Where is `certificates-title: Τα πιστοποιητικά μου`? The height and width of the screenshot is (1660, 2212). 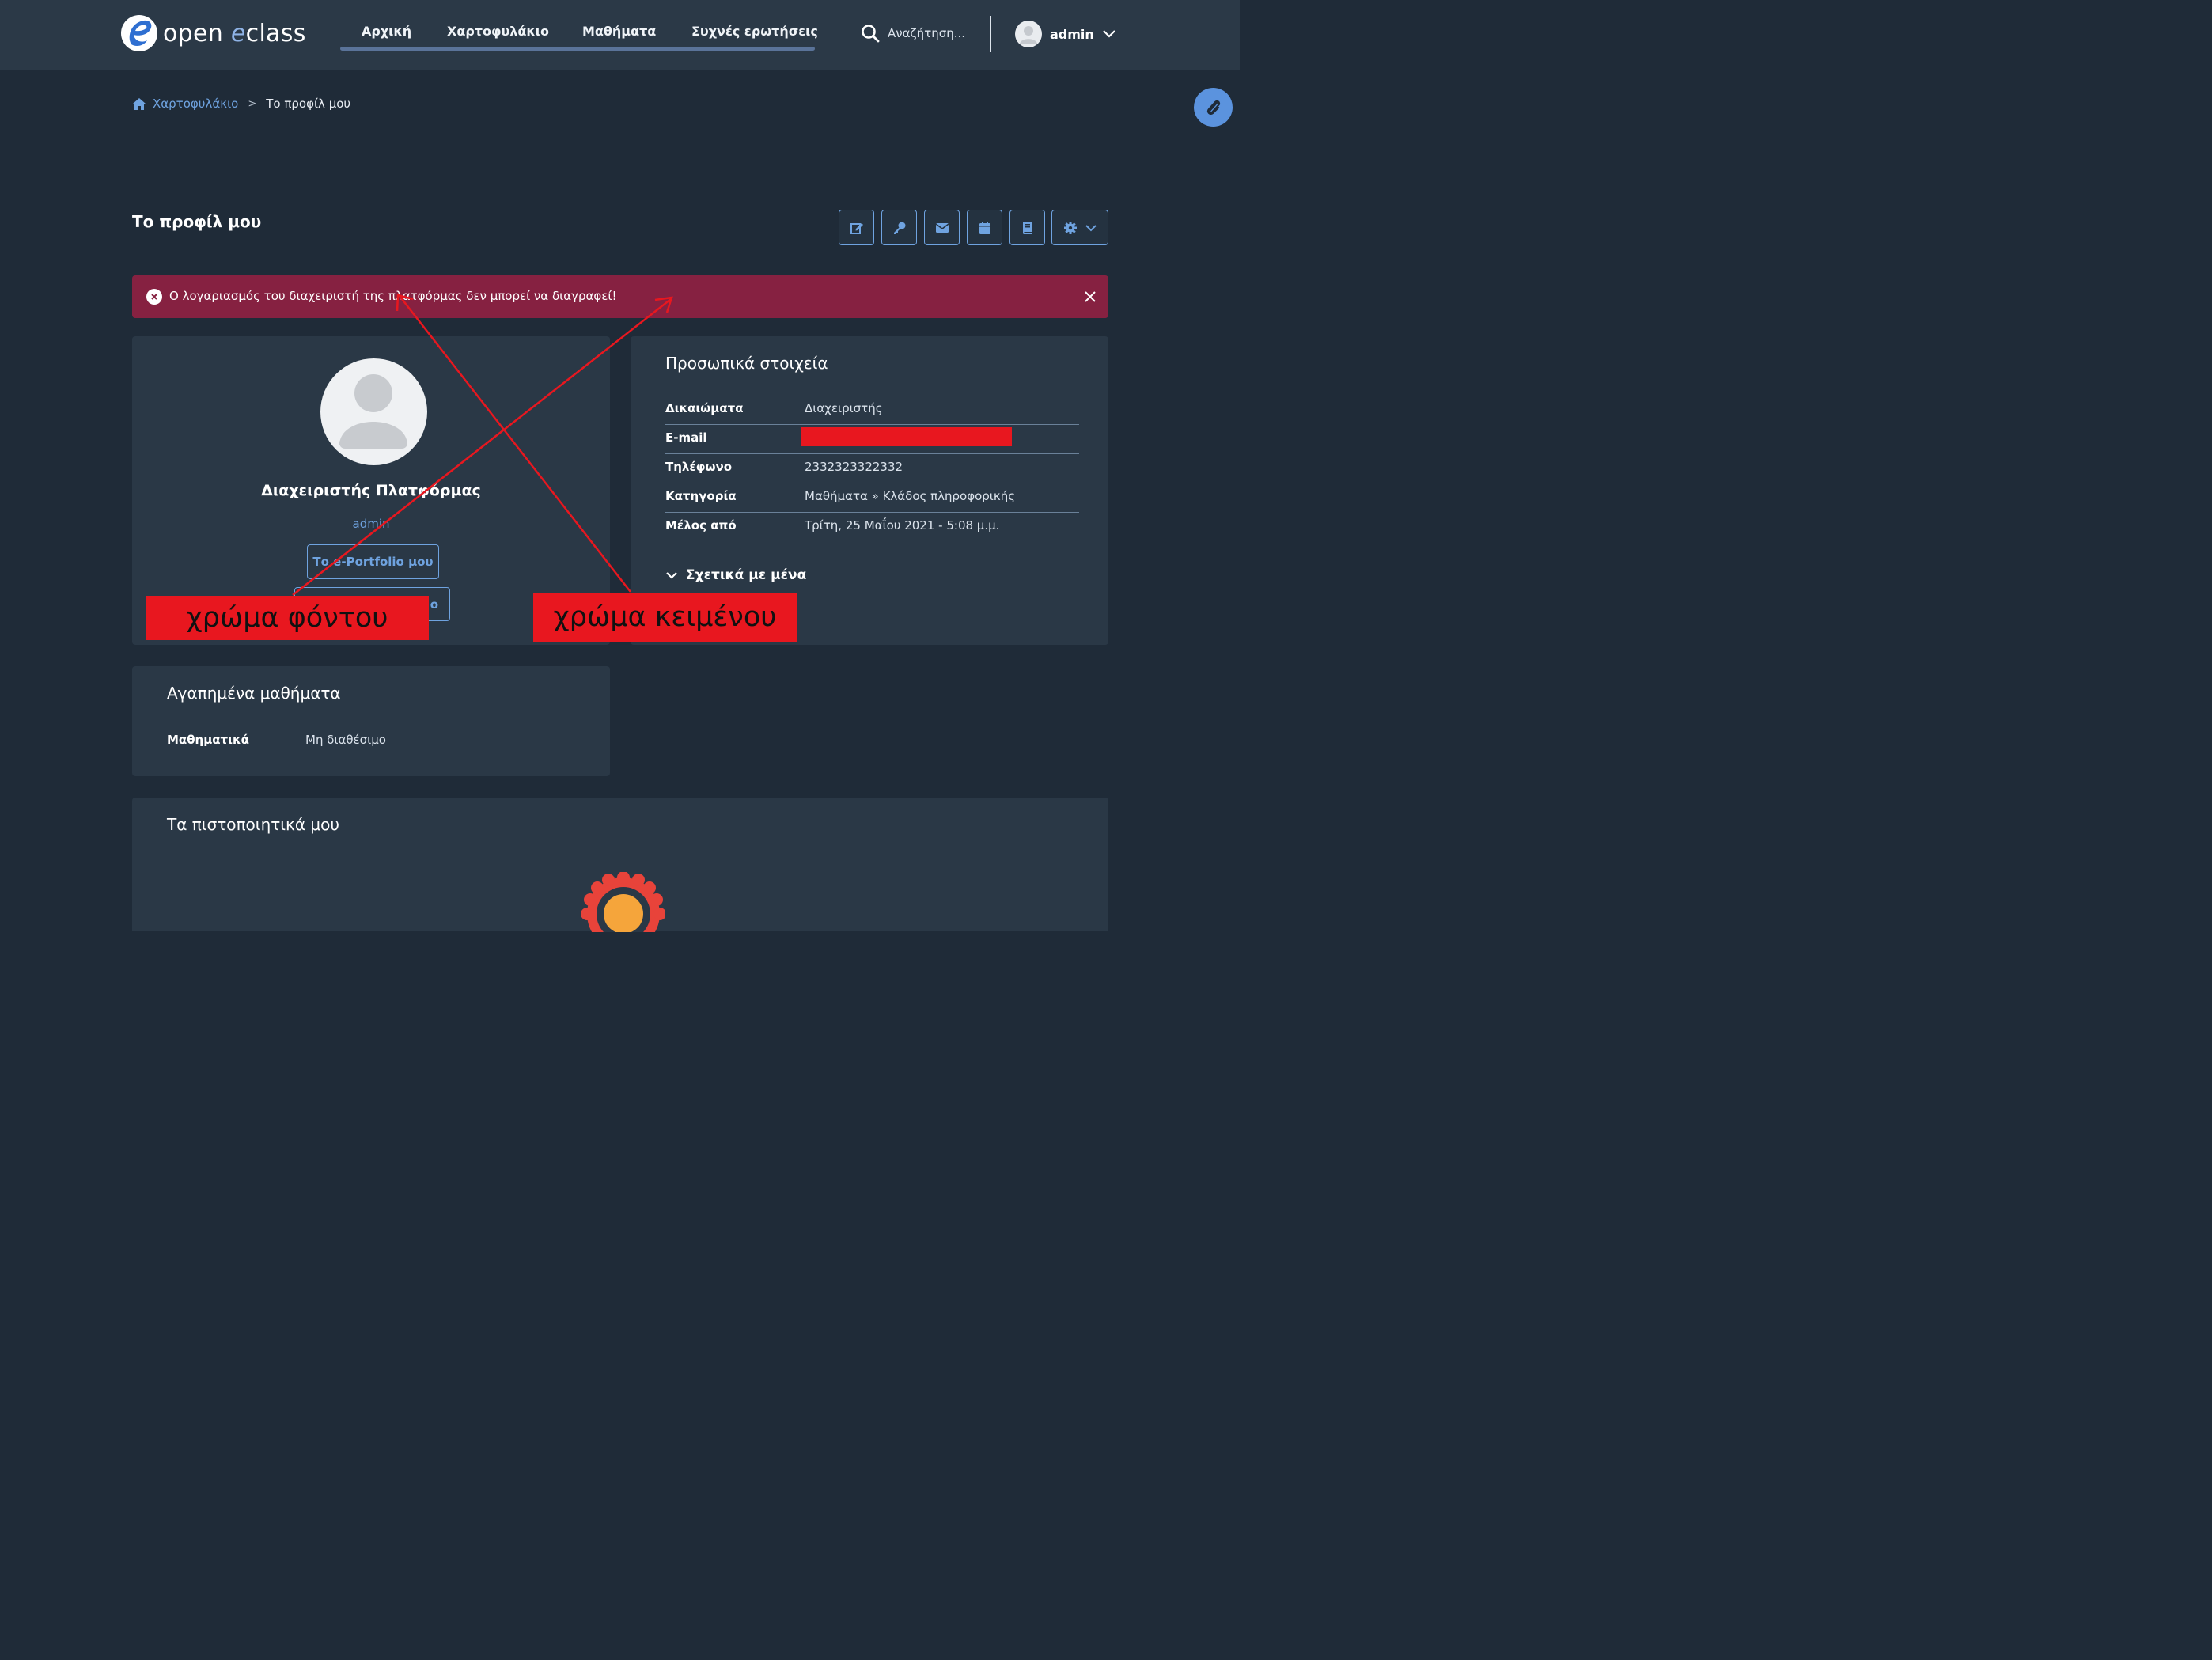 certificates-title: Τα πιστοποιητικά μου is located at coordinates (253, 824).